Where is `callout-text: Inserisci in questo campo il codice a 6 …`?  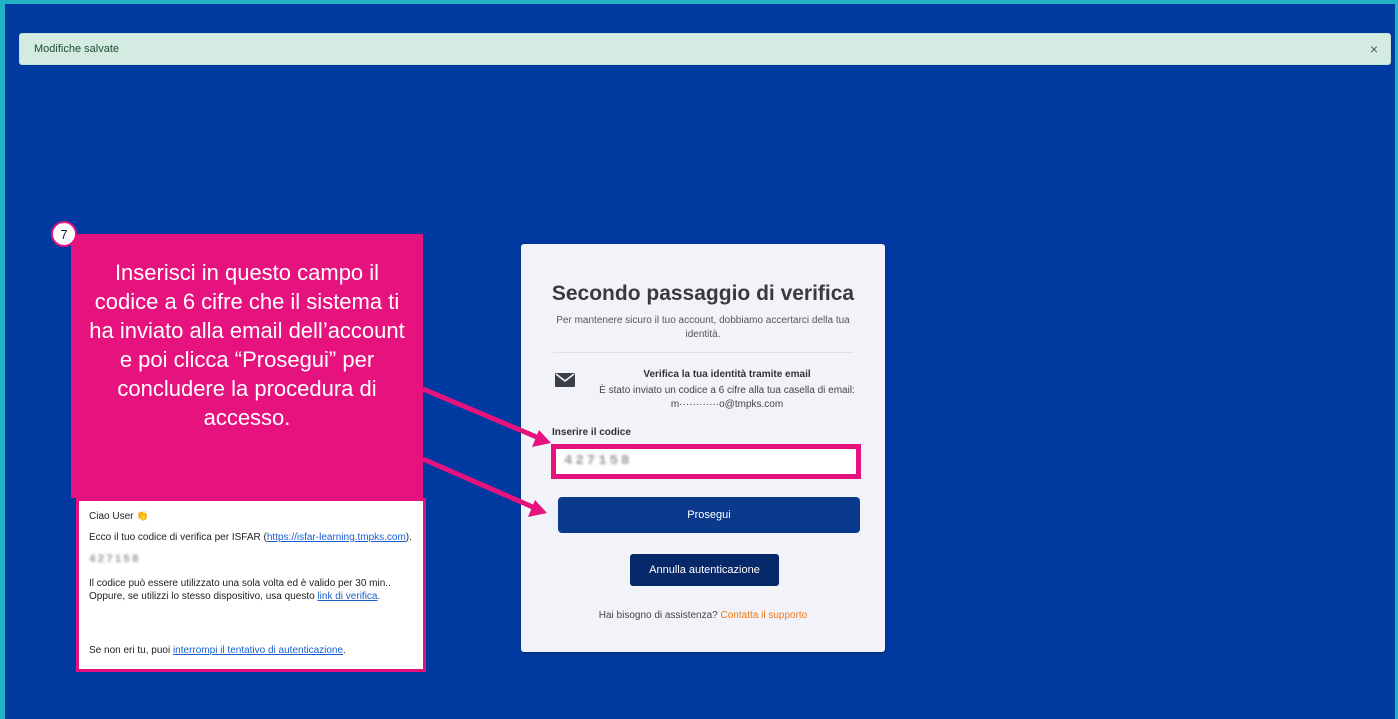 callout-text: Inserisci in questo campo il codice a 6 … is located at coordinates (247, 345).